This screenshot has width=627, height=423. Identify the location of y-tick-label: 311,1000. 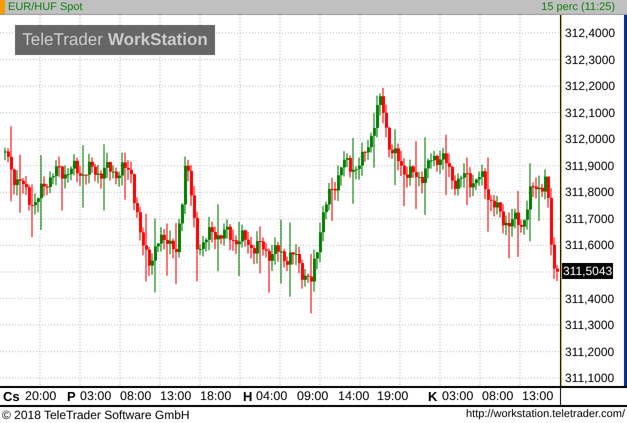
(589, 378).